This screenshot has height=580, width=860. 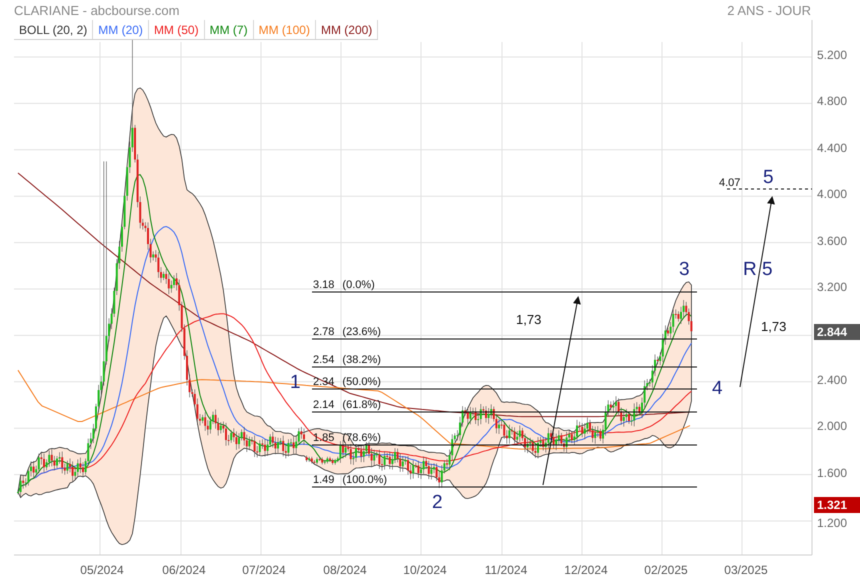 What do you see at coordinates (832, 147) in the screenshot?
I see `y-axis-label: 4.400` at bounding box center [832, 147].